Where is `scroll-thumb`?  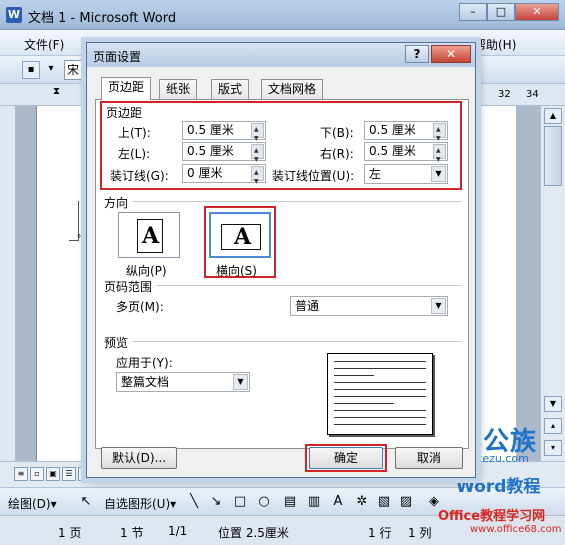 scroll-thumb is located at coordinates (553, 156).